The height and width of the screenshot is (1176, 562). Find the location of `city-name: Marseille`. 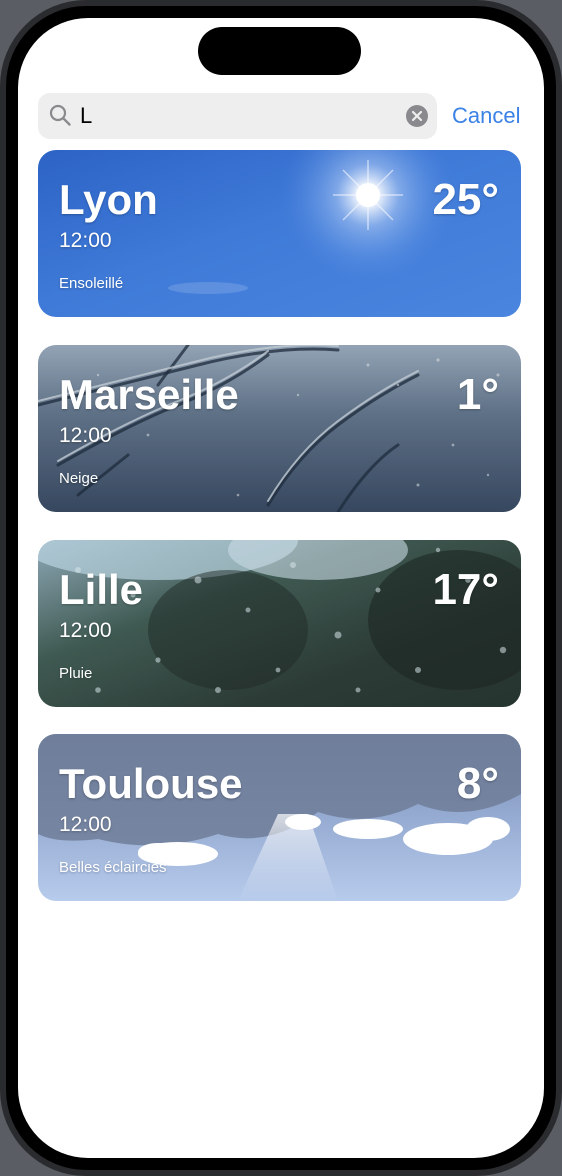

city-name: Marseille is located at coordinates (149, 394).